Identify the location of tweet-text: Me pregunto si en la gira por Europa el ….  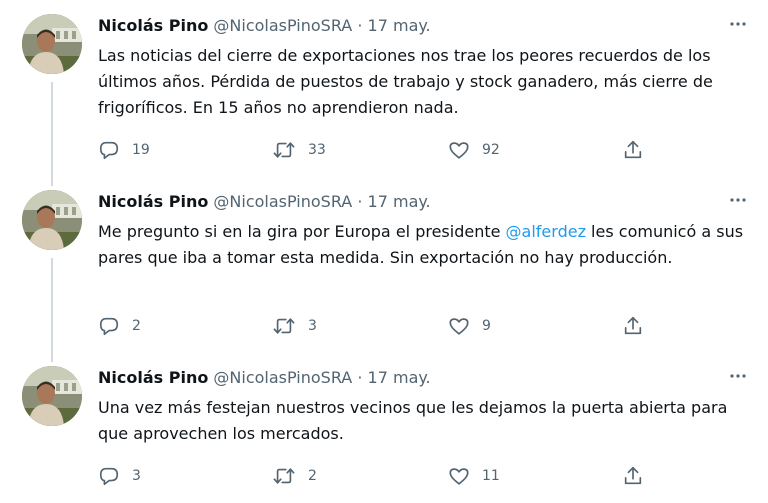
(424, 245).